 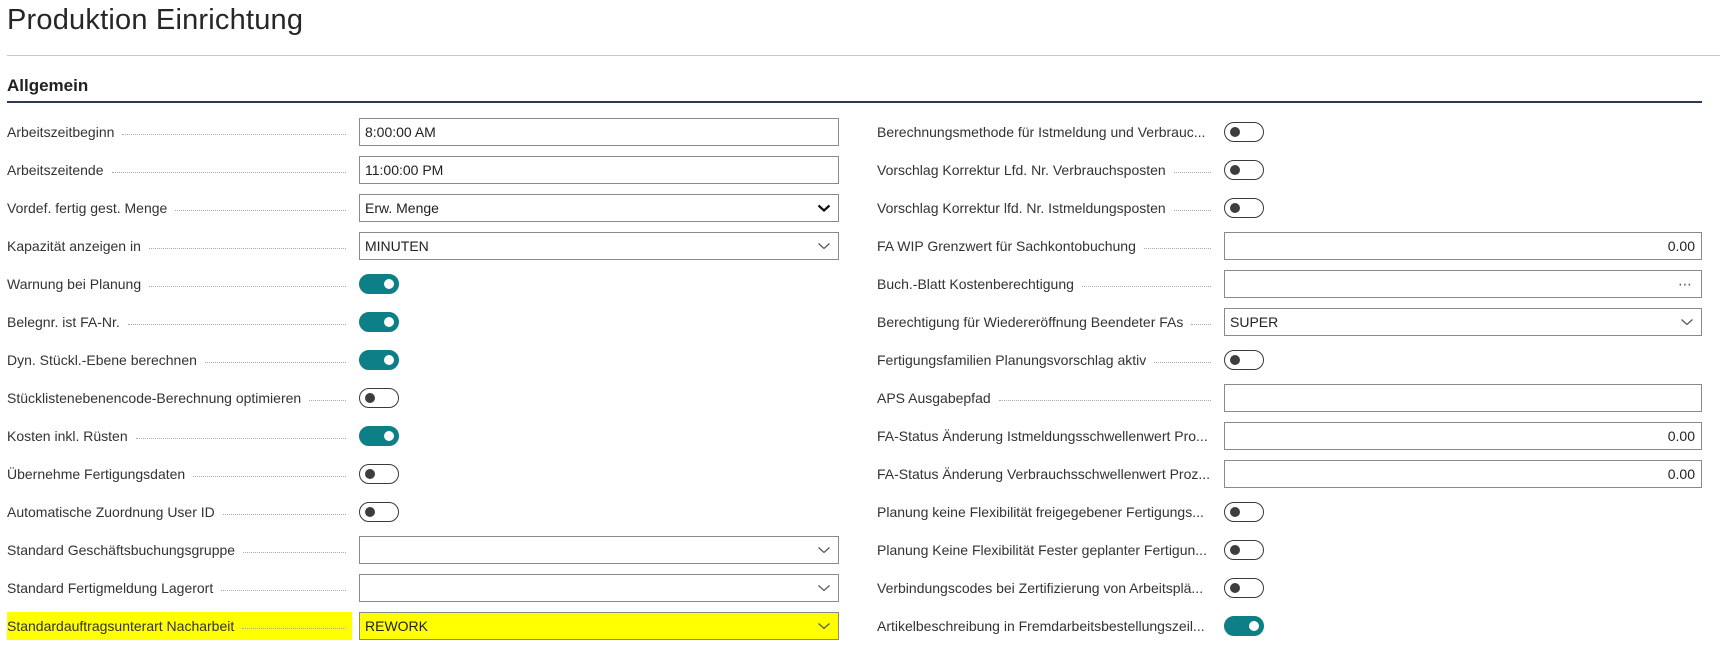 I want to click on field-control: Erw. Menge, so click(x=599, y=208).